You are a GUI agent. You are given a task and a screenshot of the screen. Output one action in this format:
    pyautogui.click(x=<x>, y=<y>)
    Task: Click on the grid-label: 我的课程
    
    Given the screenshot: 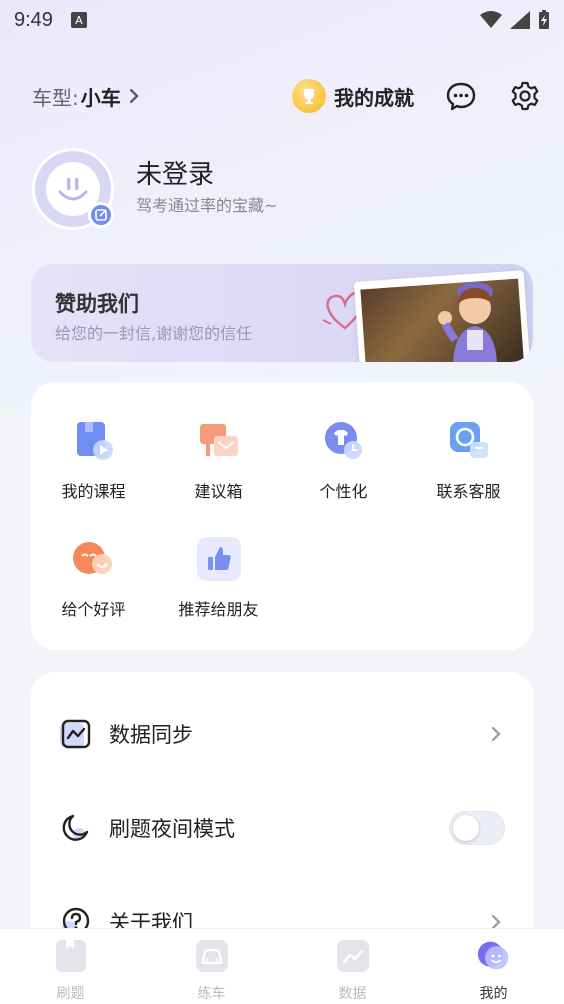 What is the action you would take?
    pyautogui.click(x=93, y=491)
    